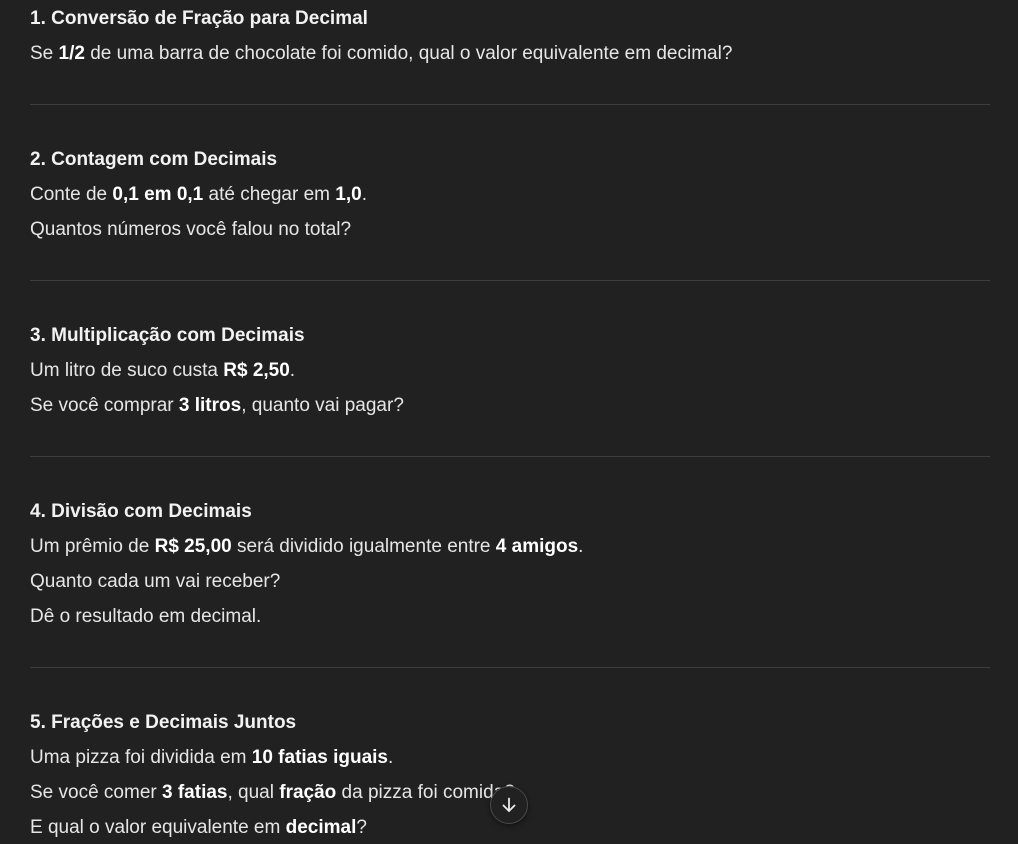  I want to click on text-run: da pizza foi comida?, so click(425, 792).